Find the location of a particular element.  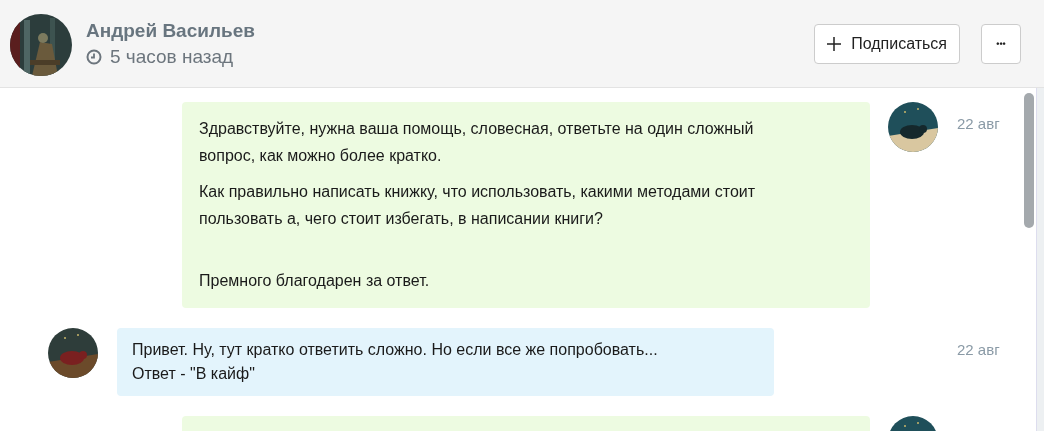

author-name: Андрей Васильев is located at coordinates (170, 30).